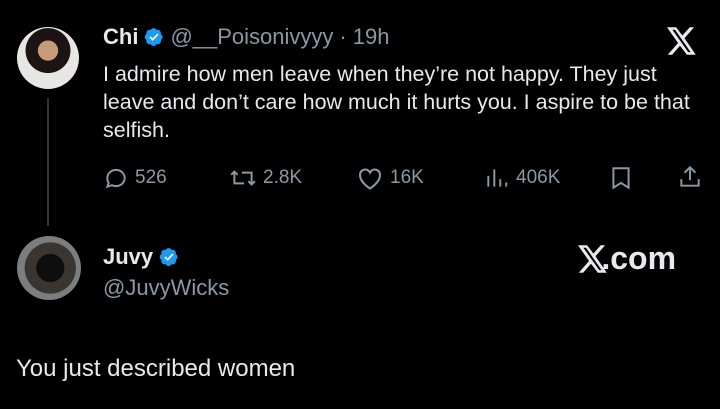 The height and width of the screenshot is (409, 720). I want to click on reply-button: 526, so click(135, 178).